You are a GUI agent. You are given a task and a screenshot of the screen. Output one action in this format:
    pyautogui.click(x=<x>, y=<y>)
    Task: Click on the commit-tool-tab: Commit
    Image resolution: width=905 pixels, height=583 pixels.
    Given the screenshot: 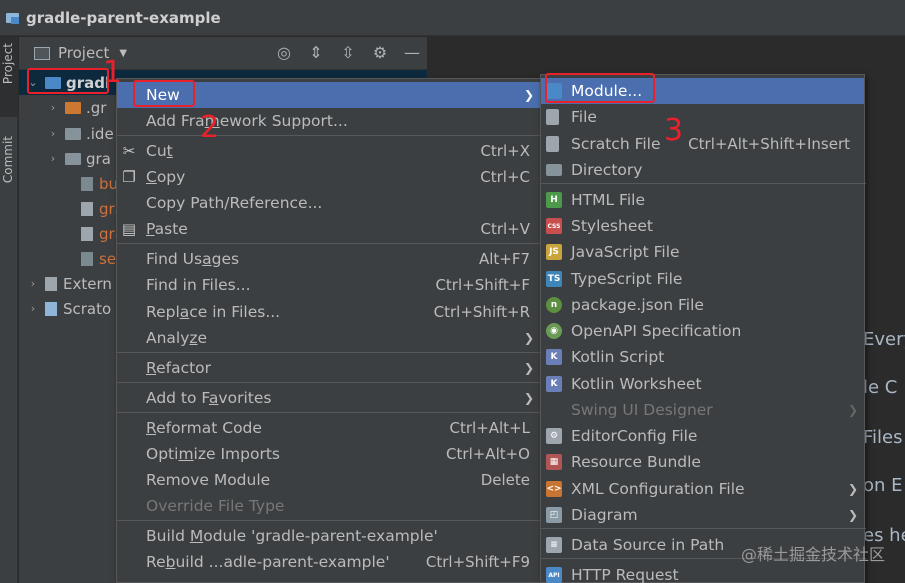 What is the action you would take?
    pyautogui.click(x=9, y=172)
    